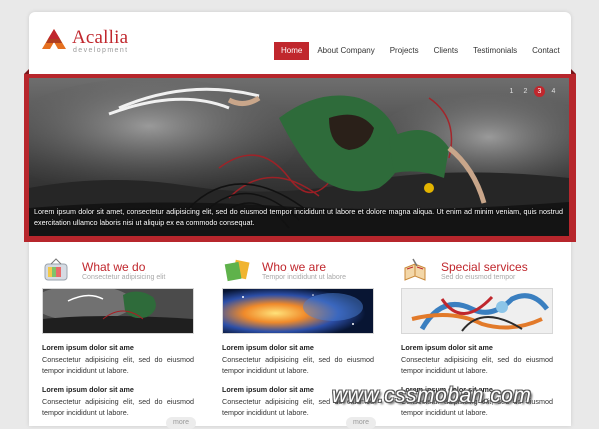 Image resolution: width=599 pixels, height=429 pixels. What do you see at coordinates (237, 270) in the screenshot?
I see `folders-icon` at bounding box center [237, 270].